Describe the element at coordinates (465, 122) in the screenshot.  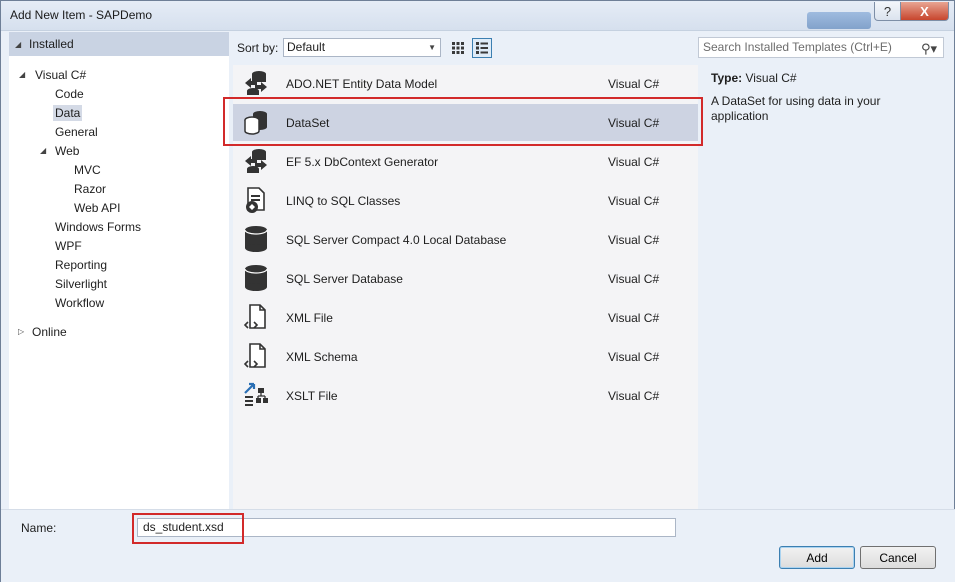
I see `template-row-selected: DataSet Visual C#` at that location.